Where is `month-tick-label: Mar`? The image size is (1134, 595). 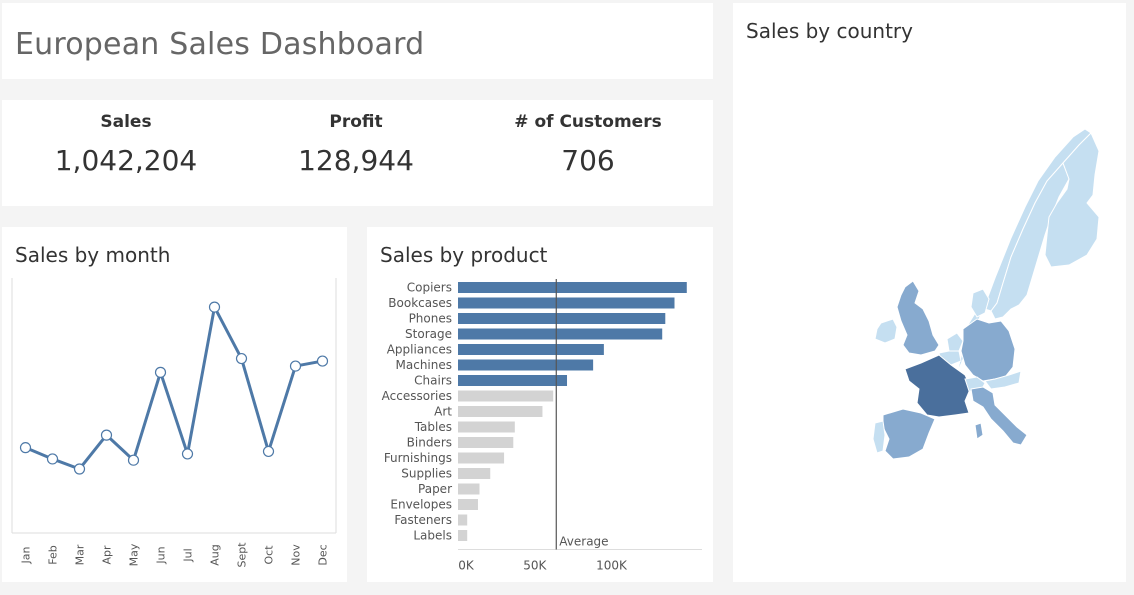 month-tick-label: Mar is located at coordinates (80, 554).